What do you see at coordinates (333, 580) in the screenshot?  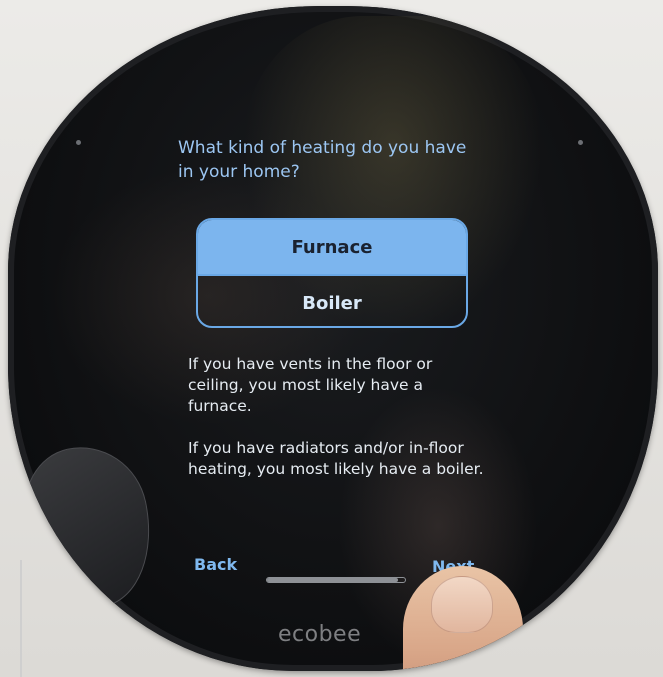 I see `progress-fill` at bounding box center [333, 580].